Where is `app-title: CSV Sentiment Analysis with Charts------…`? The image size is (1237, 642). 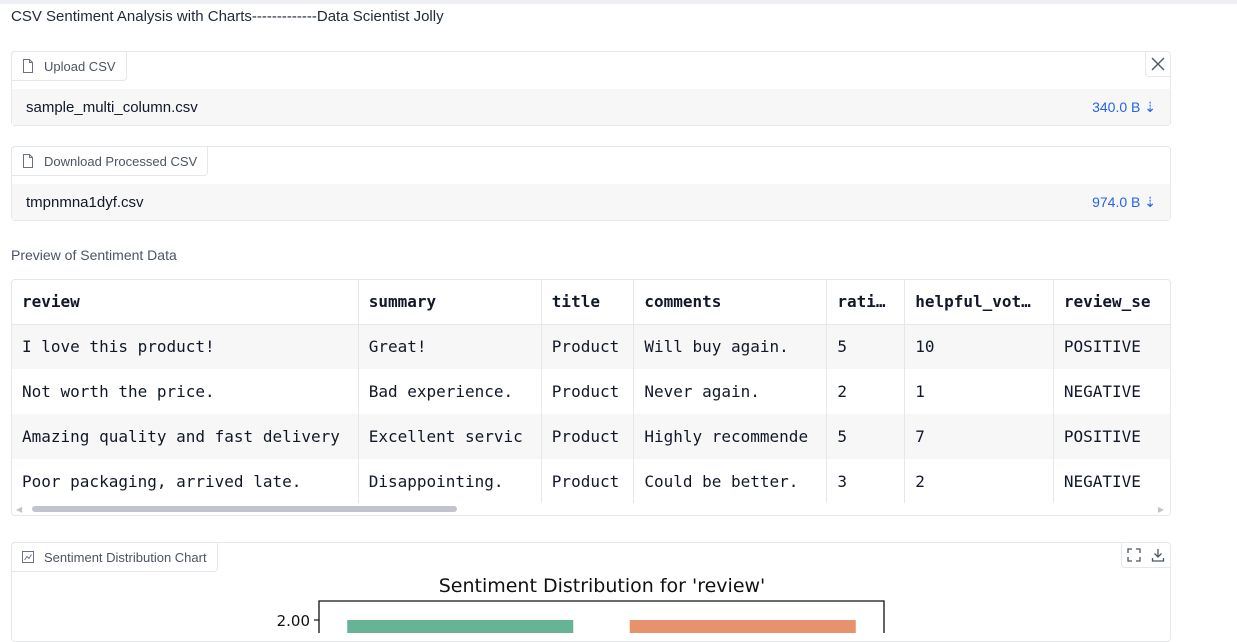 app-title: CSV Sentiment Analysis with Charts------… is located at coordinates (227, 16).